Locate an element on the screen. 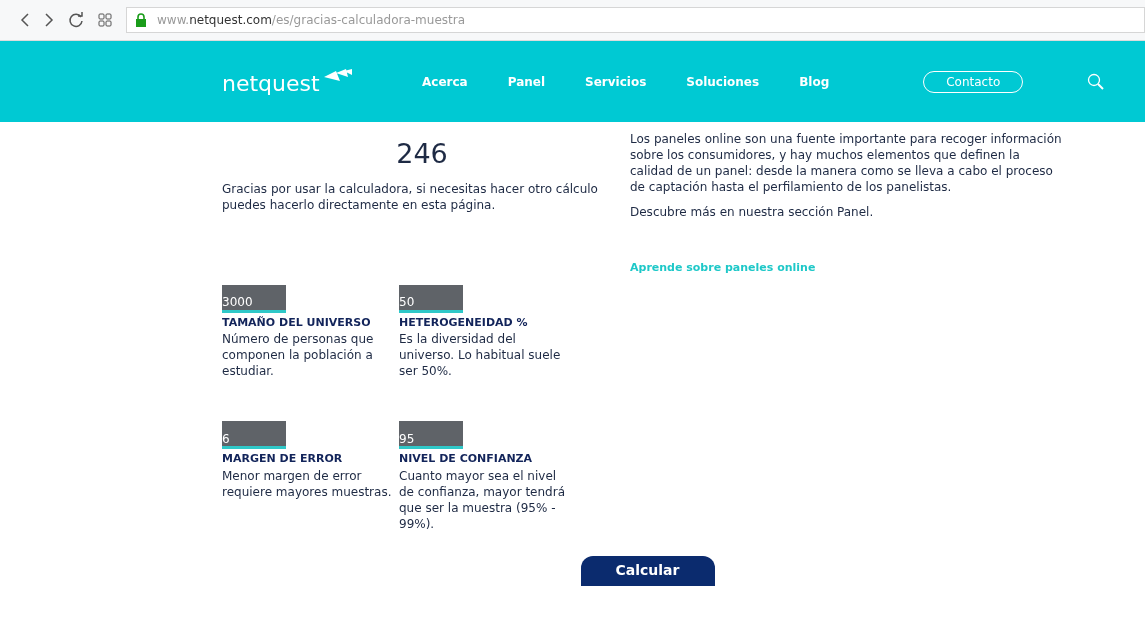  learn-link: Aprende sobre paneles online is located at coordinates (846, 268).